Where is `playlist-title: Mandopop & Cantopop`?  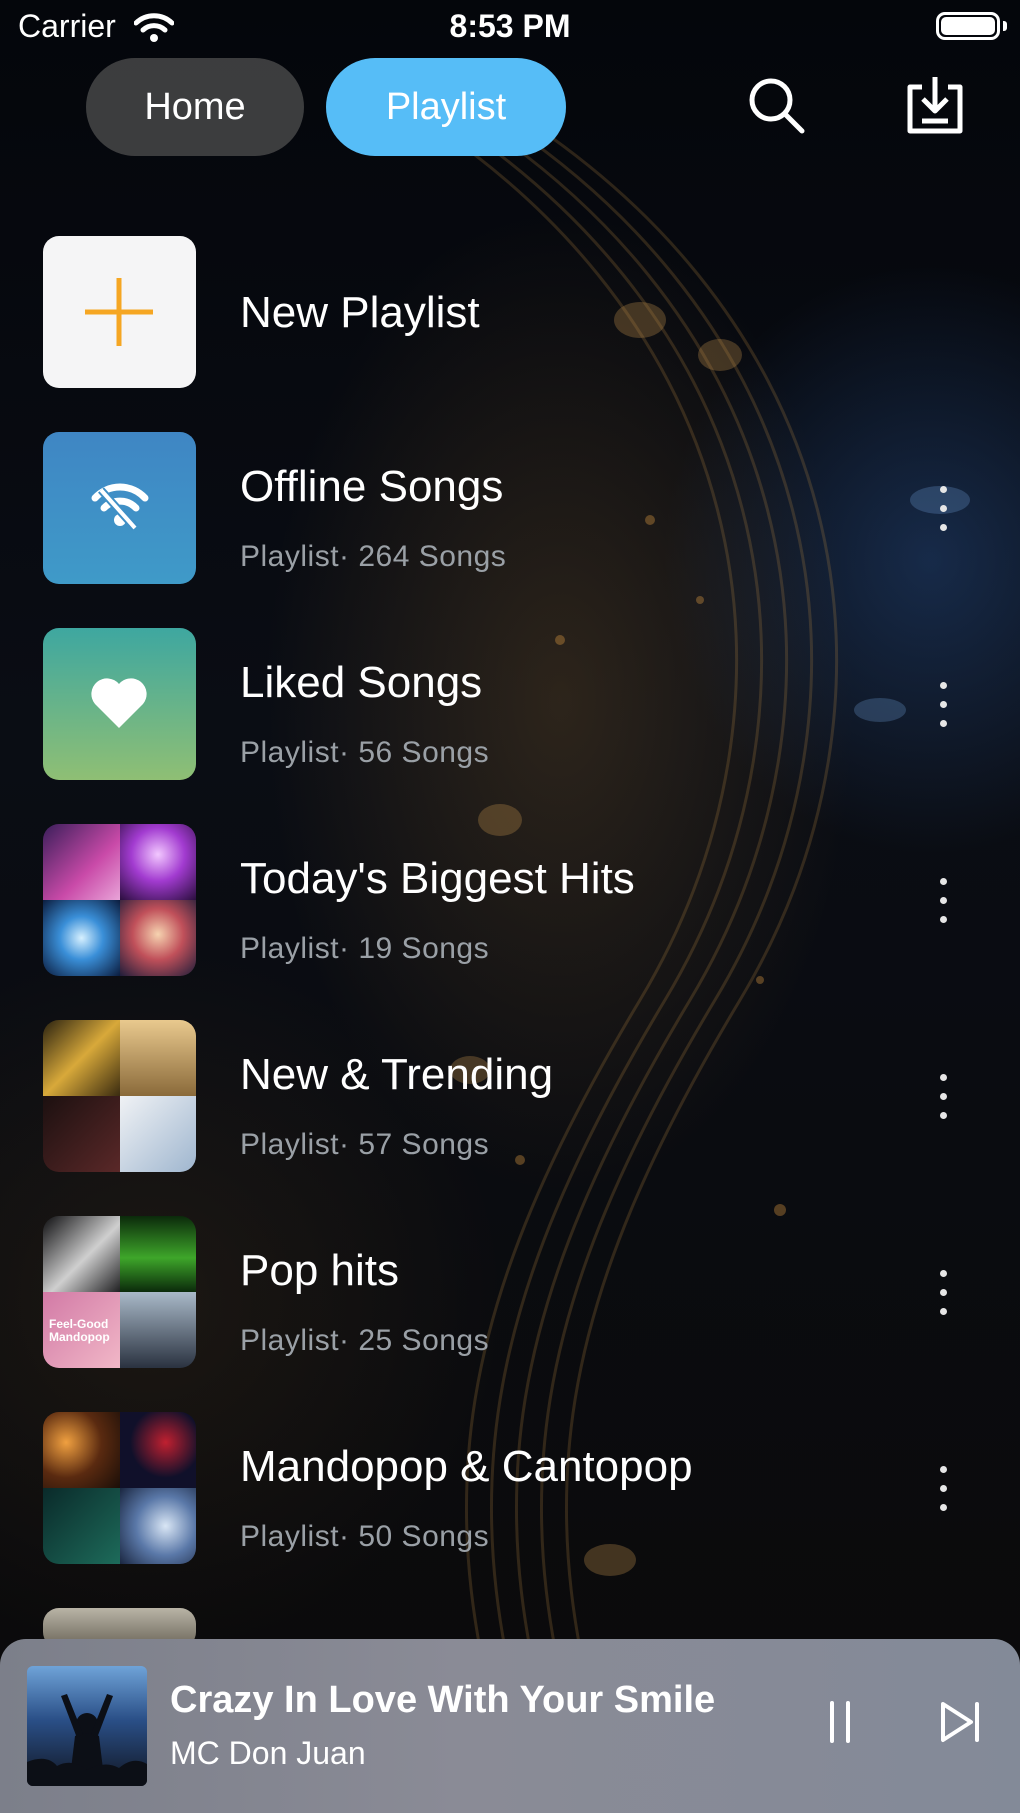 playlist-title: Mandopop & Cantopop is located at coordinates (466, 1466).